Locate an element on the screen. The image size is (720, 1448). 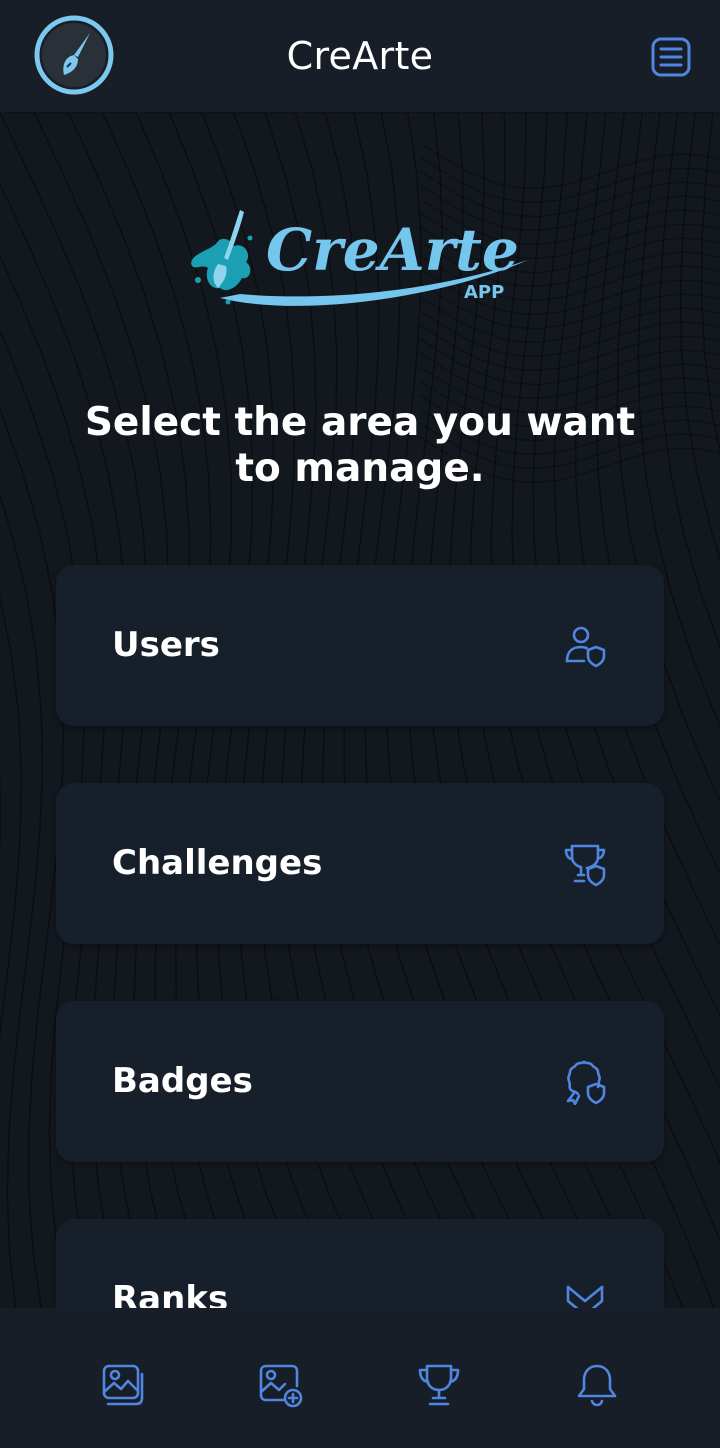
card-badges-label: Badges is located at coordinates (182, 1081).